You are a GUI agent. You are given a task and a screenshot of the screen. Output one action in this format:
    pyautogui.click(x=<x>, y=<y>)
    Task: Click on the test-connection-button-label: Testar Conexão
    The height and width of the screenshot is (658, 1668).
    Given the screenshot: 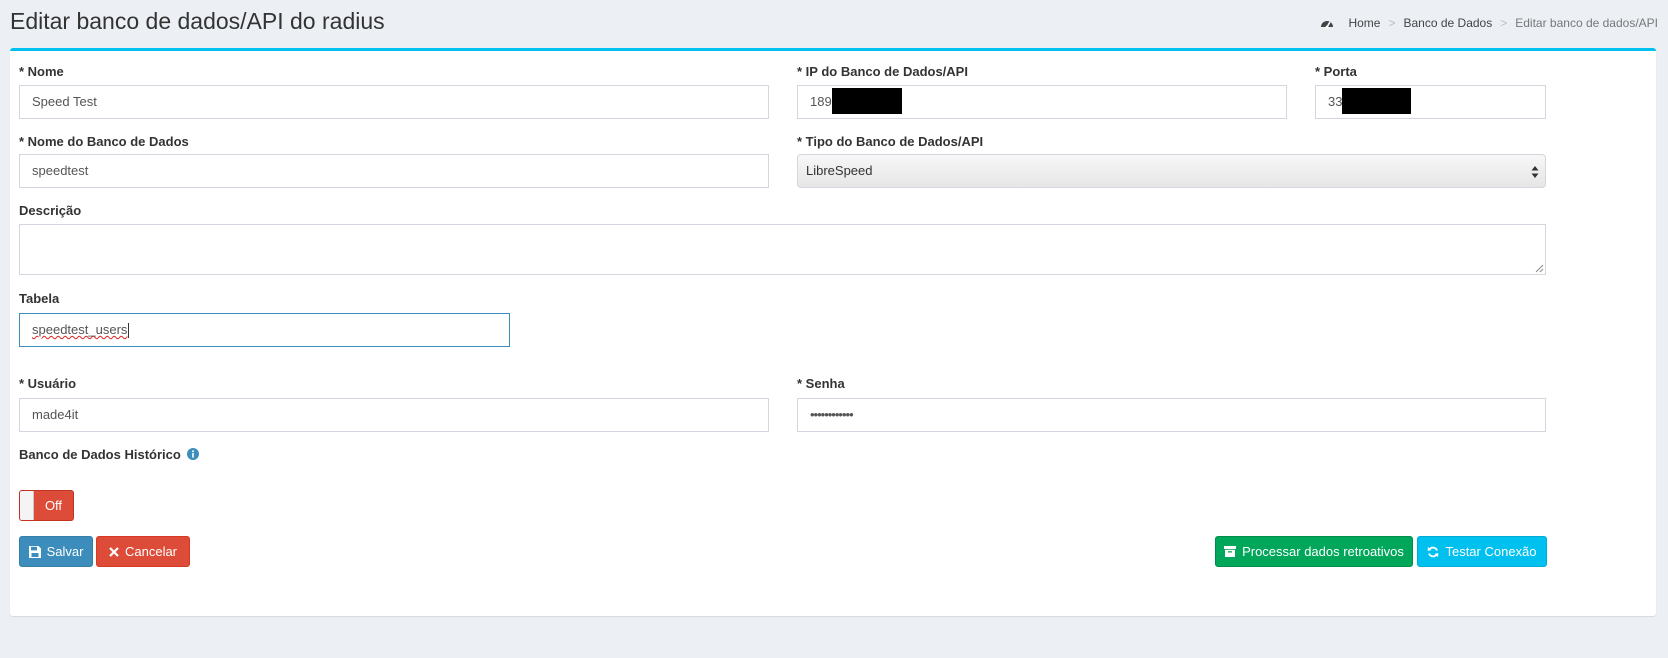 What is the action you would take?
    pyautogui.click(x=1491, y=551)
    